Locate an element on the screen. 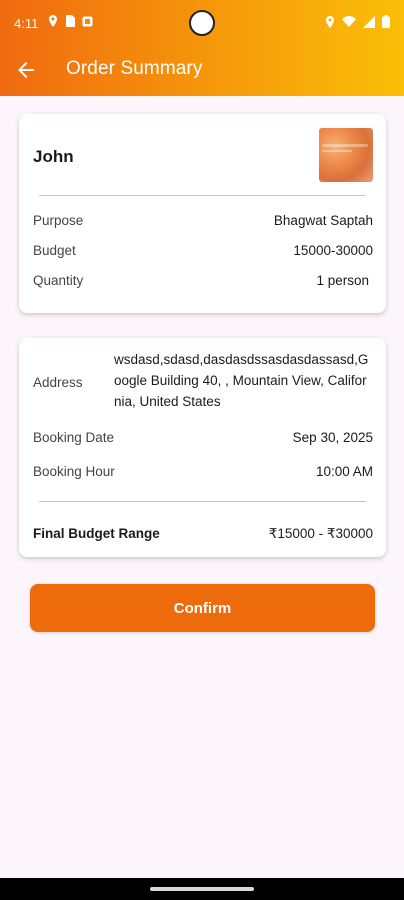  budget-label: Budget is located at coordinates (54, 250).